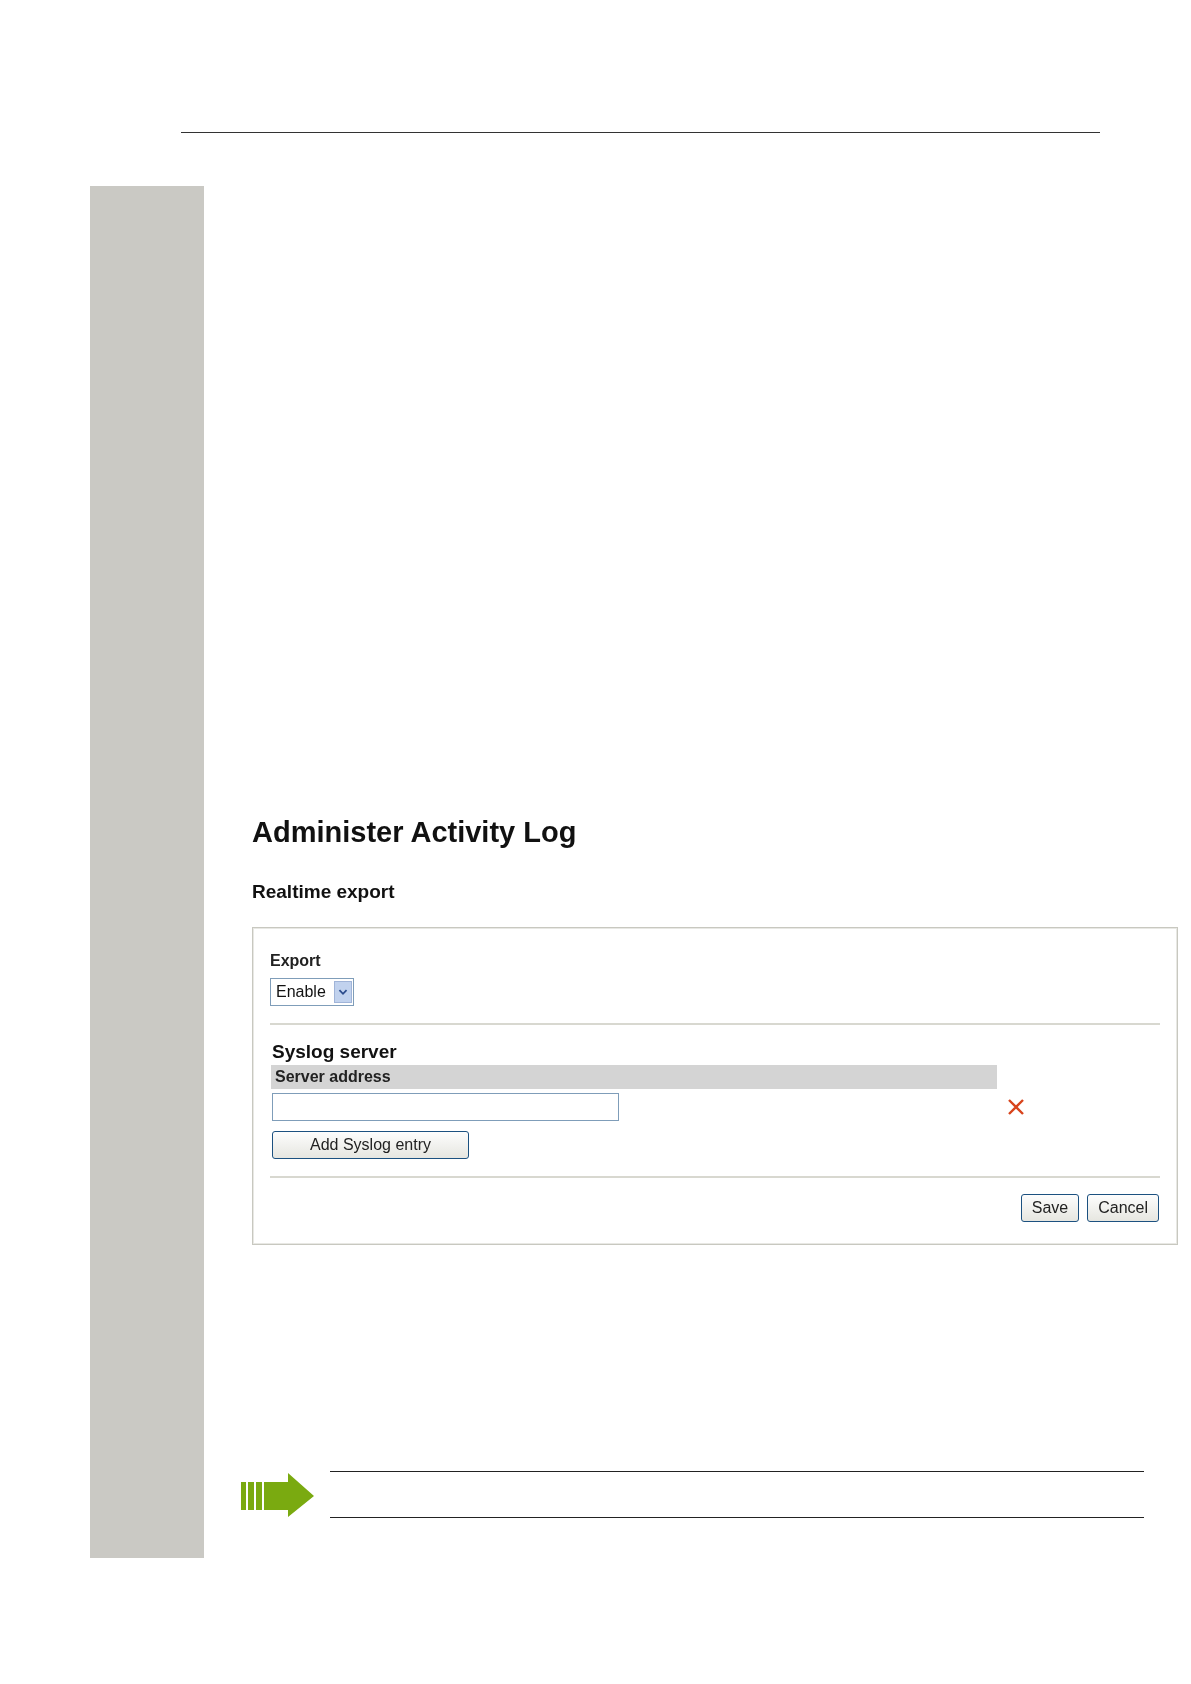 This screenshot has height=1684, width=1191. Describe the element at coordinates (312, 992) in the screenshot. I see `export-dropdown: Enable` at that location.